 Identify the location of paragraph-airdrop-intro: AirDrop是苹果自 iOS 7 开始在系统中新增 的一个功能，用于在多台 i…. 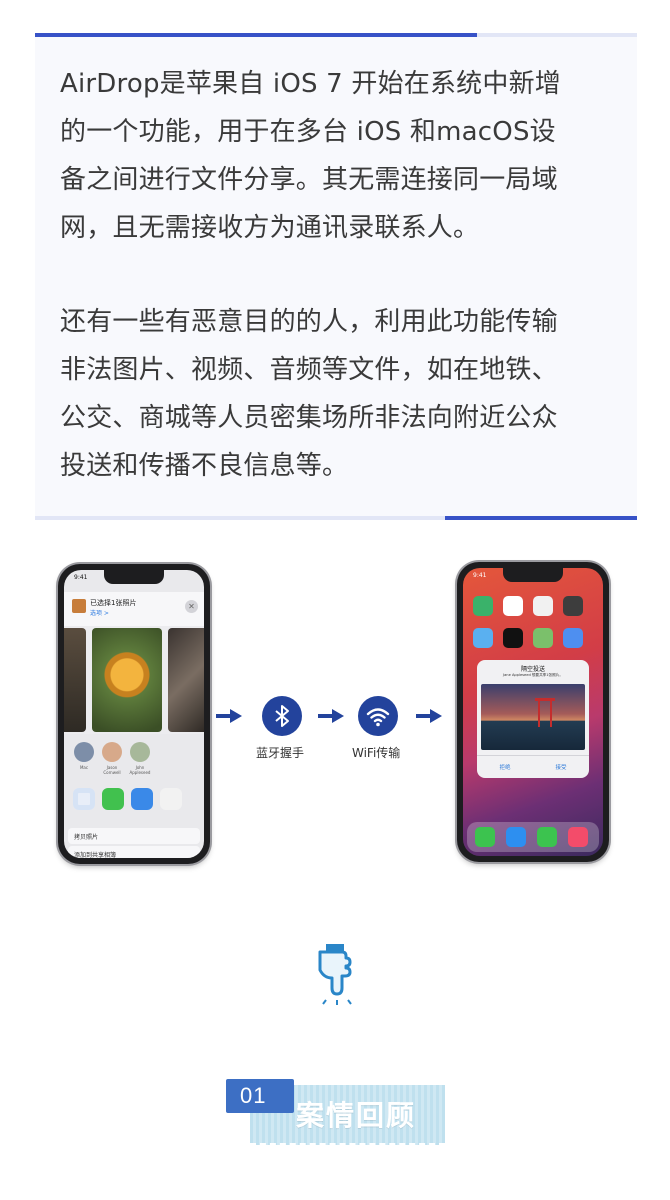
(340, 156).